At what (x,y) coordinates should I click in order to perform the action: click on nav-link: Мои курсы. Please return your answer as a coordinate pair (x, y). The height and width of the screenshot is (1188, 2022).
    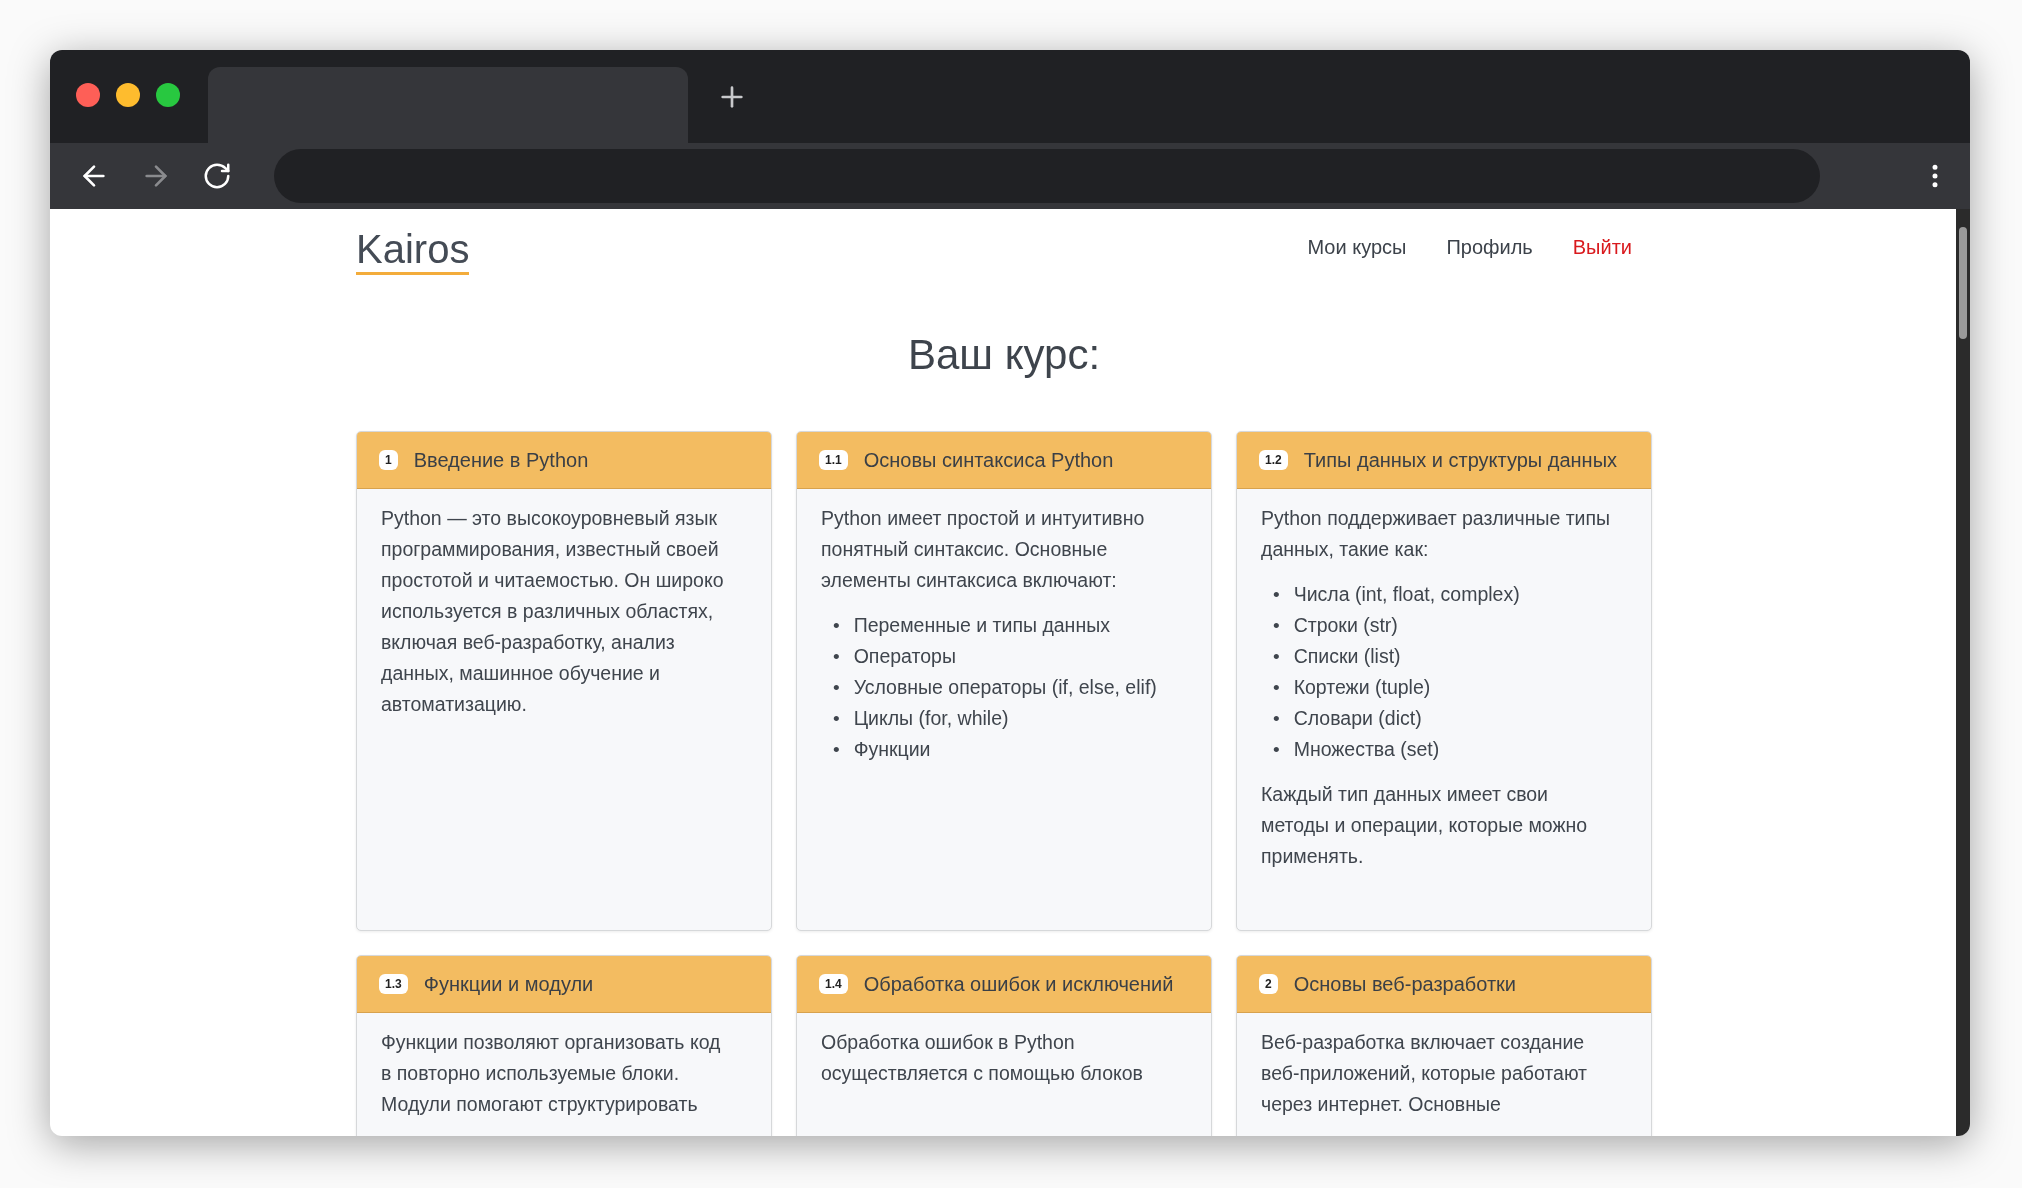
    Looking at the image, I should click on (1357, 247).